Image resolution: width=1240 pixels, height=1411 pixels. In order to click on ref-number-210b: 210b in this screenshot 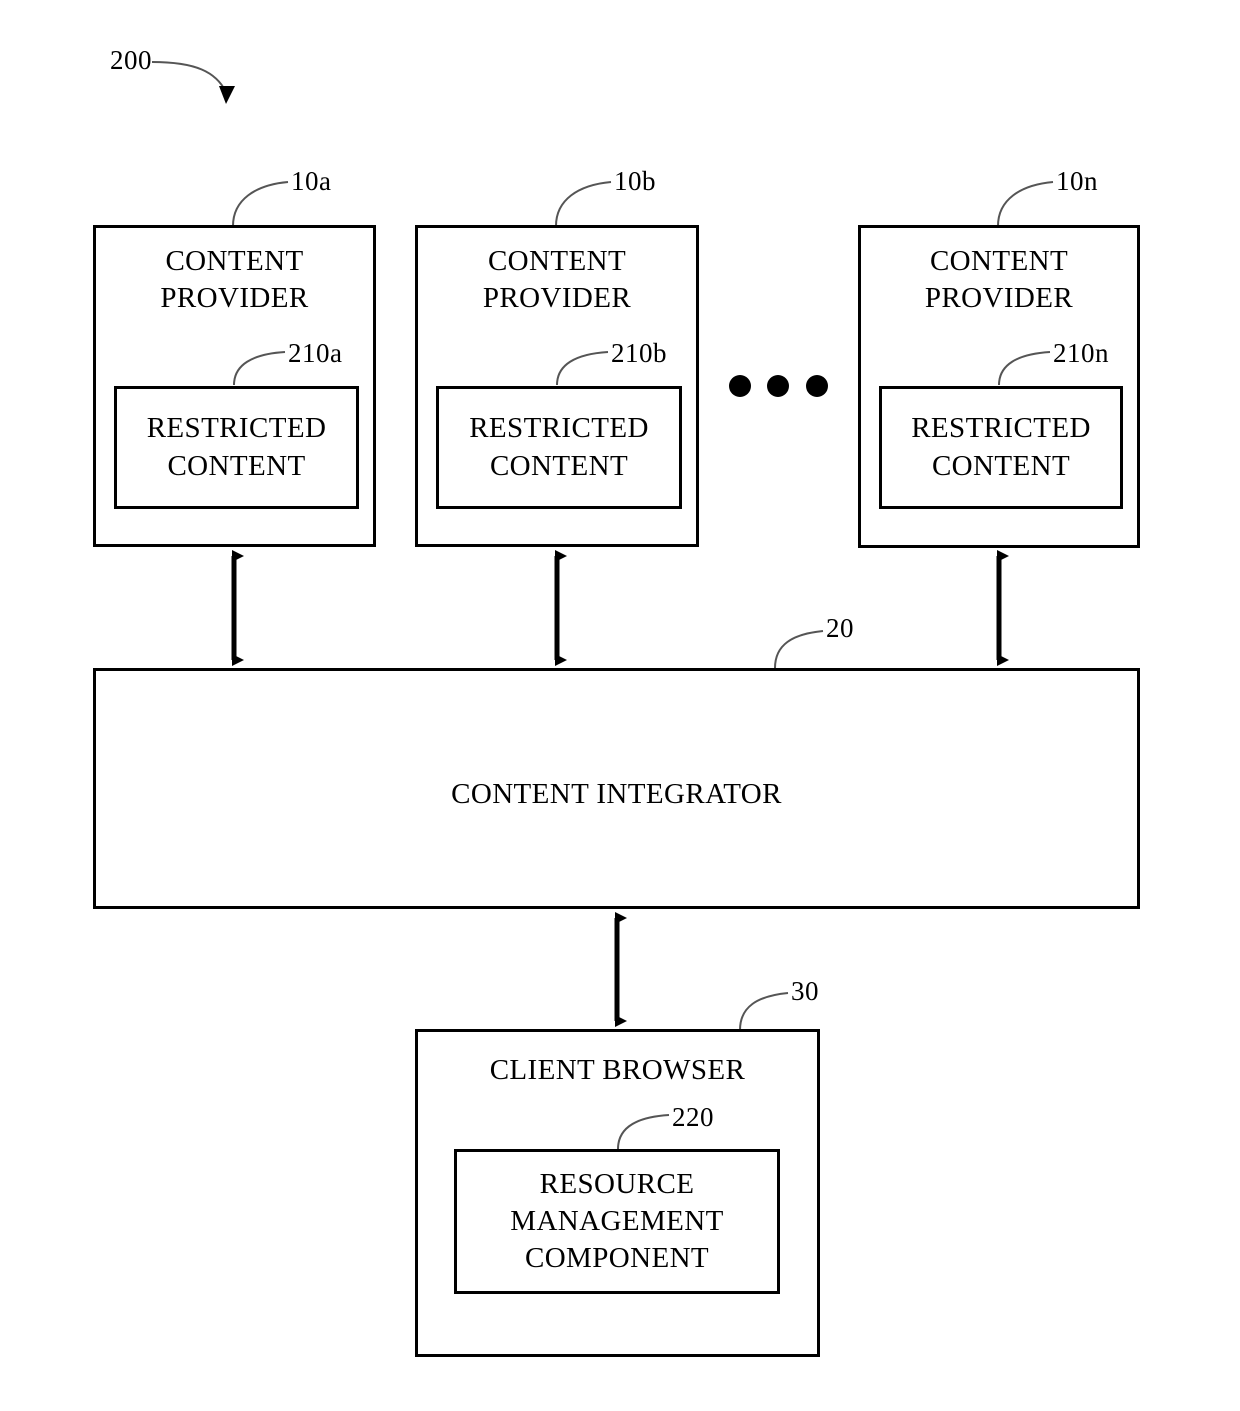, I will do `click(639, 353)`.